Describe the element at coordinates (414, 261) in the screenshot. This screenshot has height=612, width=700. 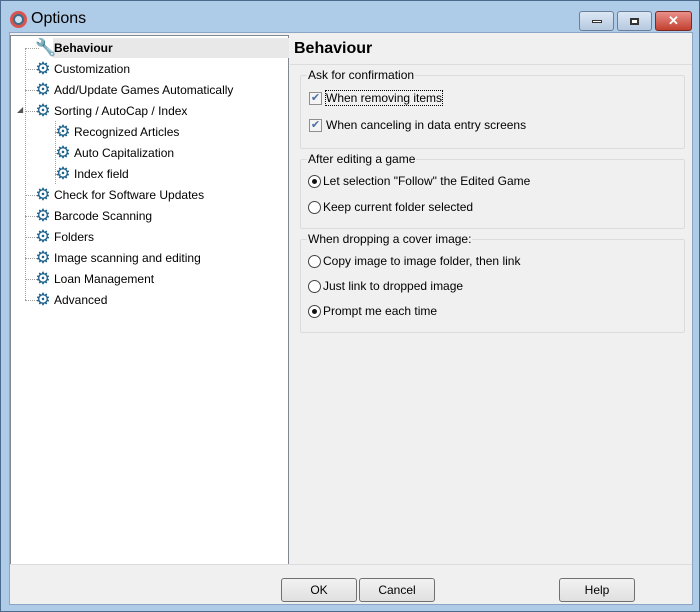
I see `copy-image-radio: Copy image to image folder, then link` at that location.